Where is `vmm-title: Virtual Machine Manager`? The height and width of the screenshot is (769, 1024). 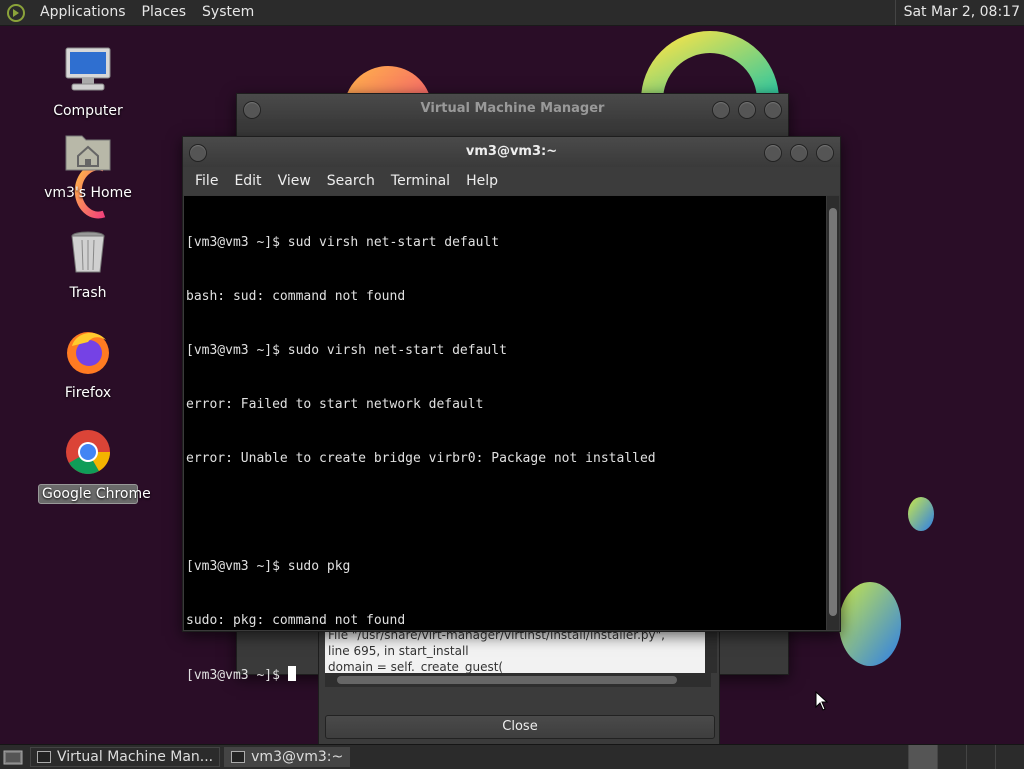 vmm-title: Virtual Machine Manager is located at coordinates (512, 108).